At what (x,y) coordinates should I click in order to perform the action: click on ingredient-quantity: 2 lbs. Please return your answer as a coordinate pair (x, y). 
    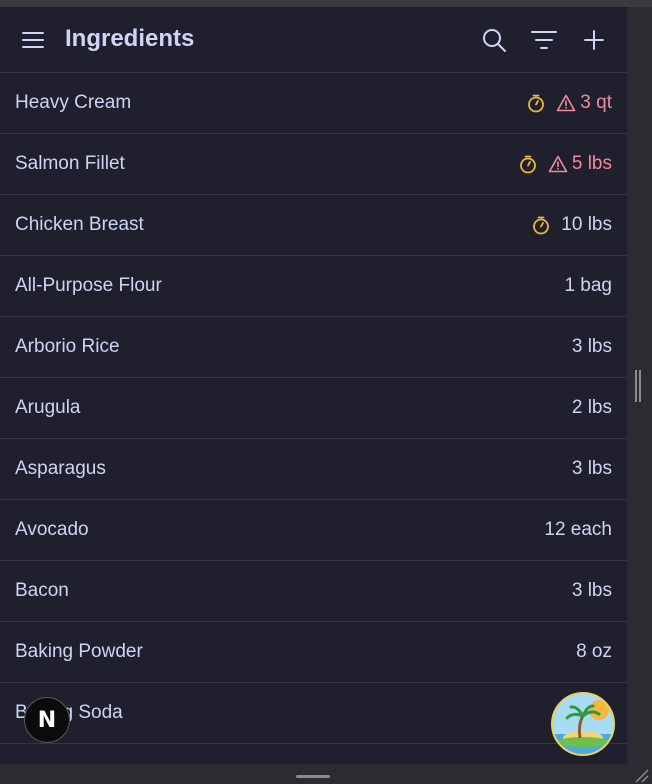
    Looking at the image, I should click on (591, 407).